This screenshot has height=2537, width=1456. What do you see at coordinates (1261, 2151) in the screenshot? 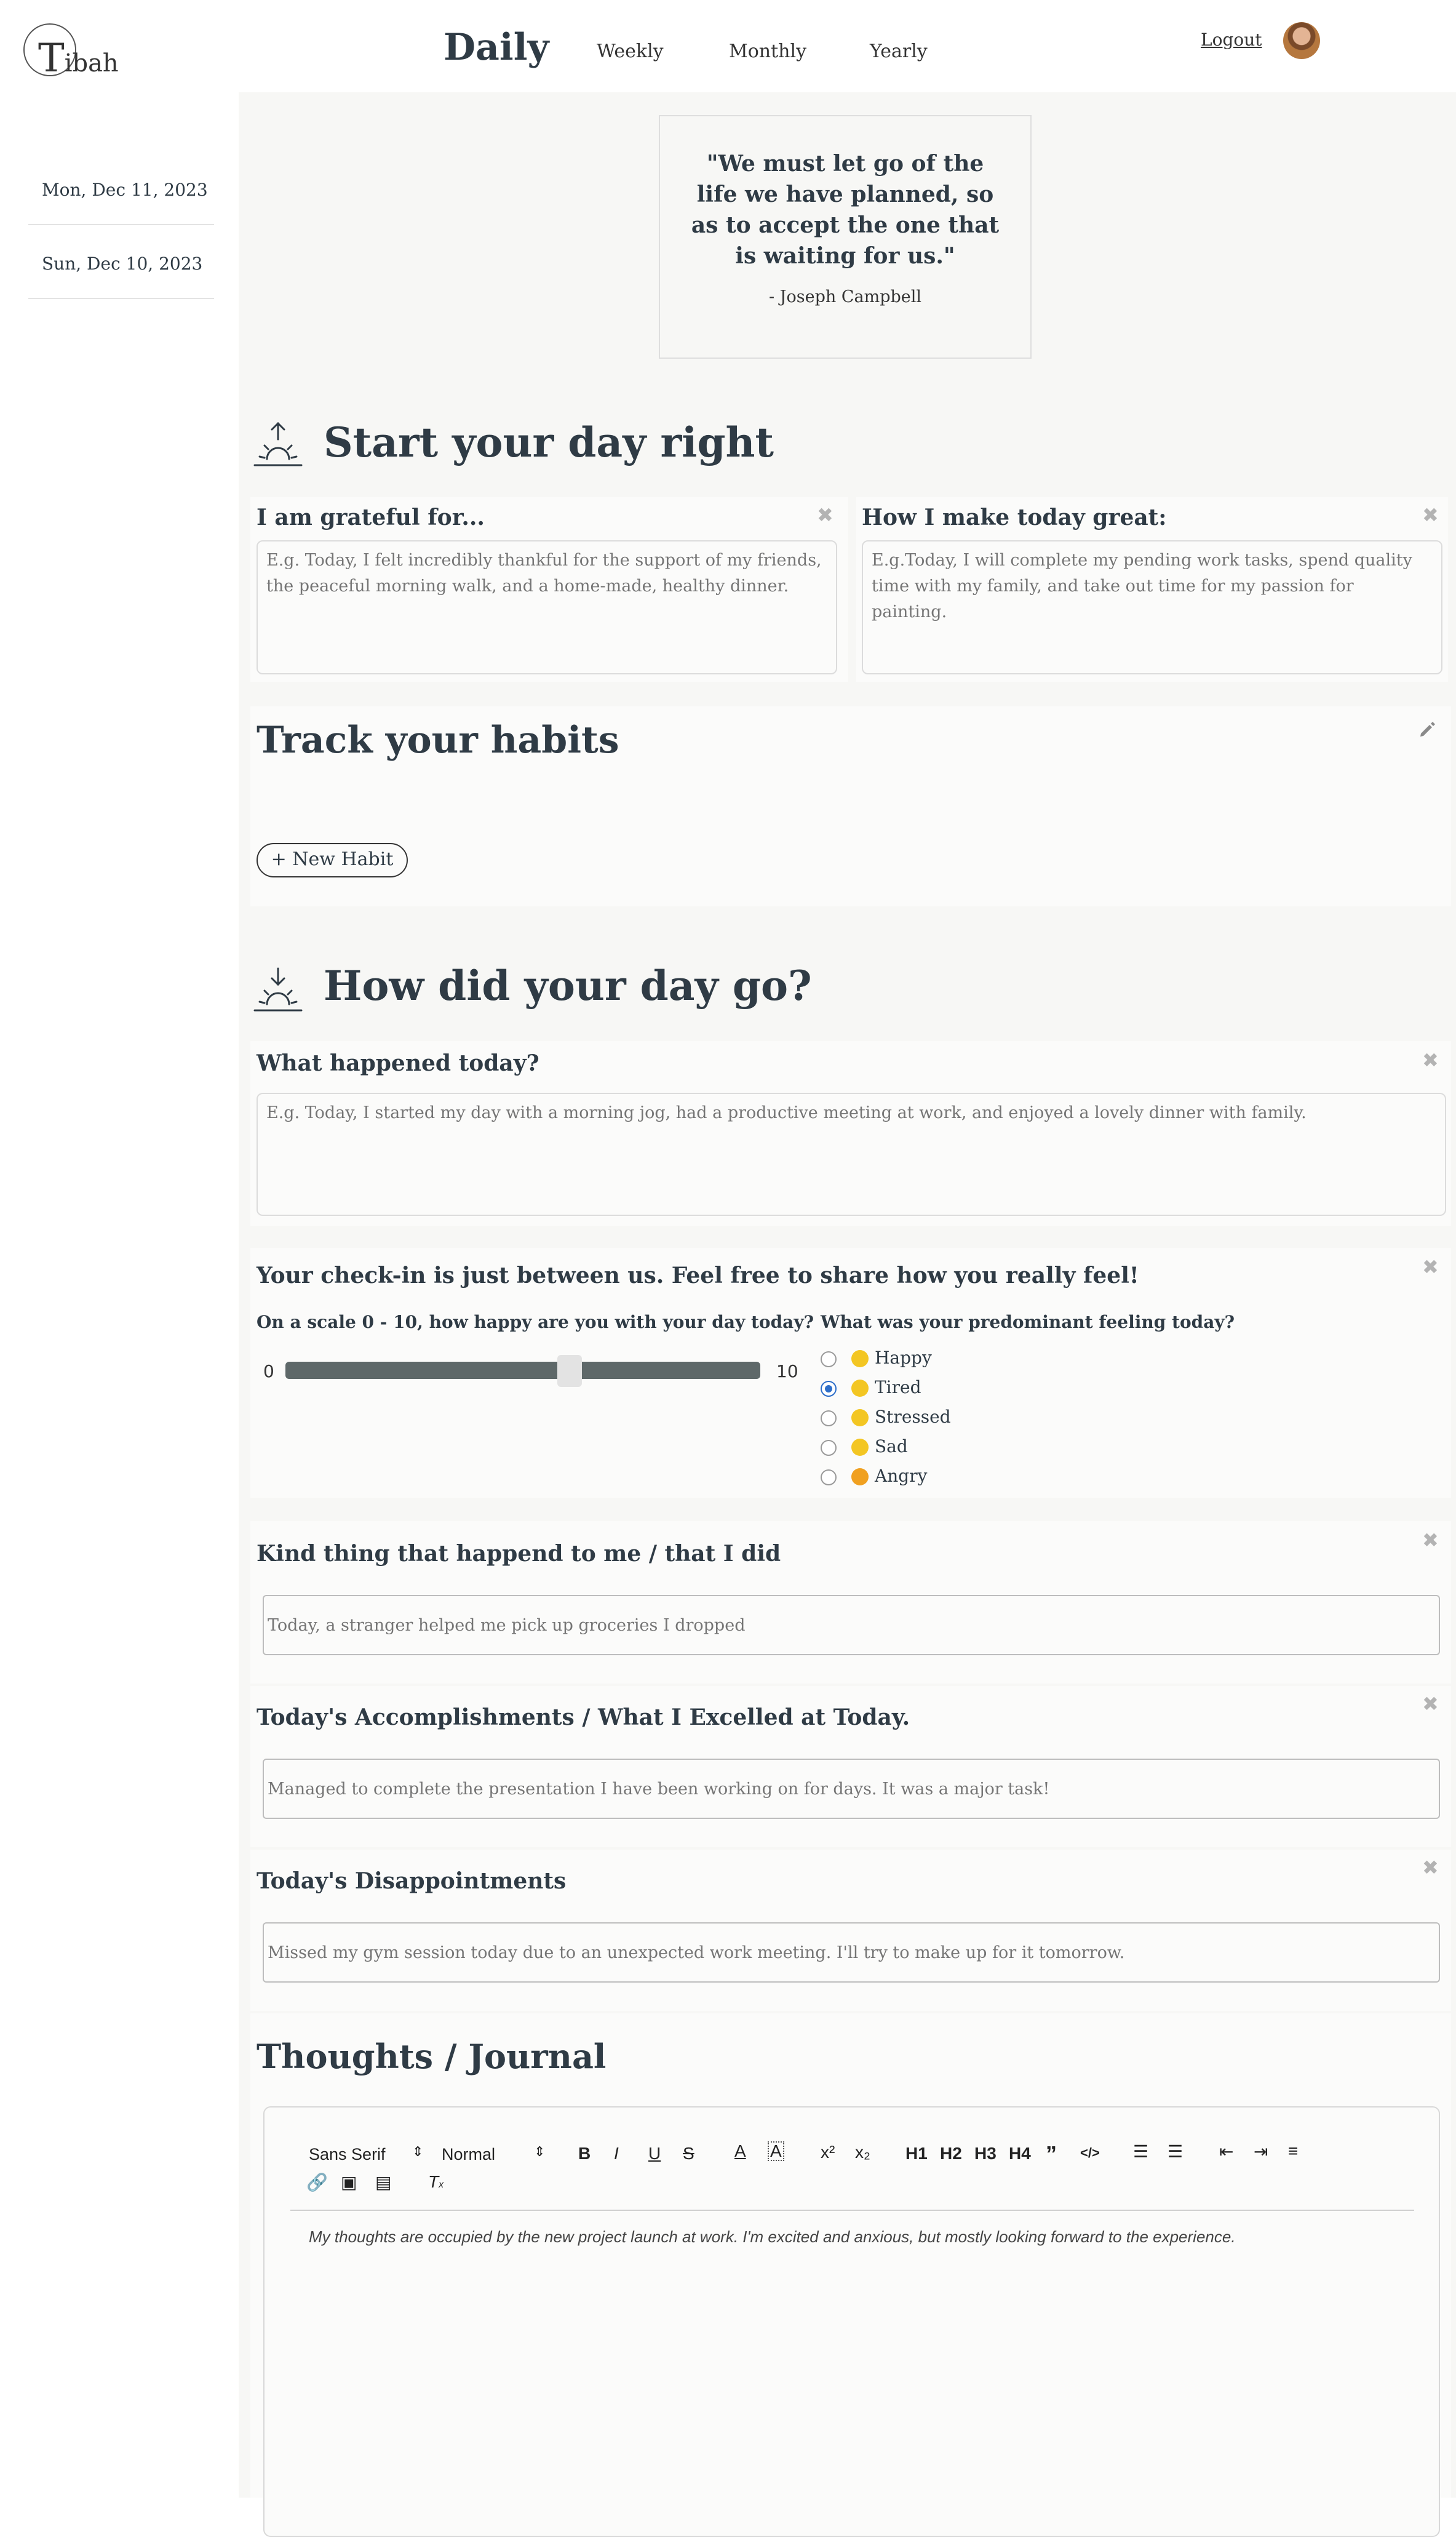
I see `indent-icon: ⇥` at bounding box center [1261, 2151].